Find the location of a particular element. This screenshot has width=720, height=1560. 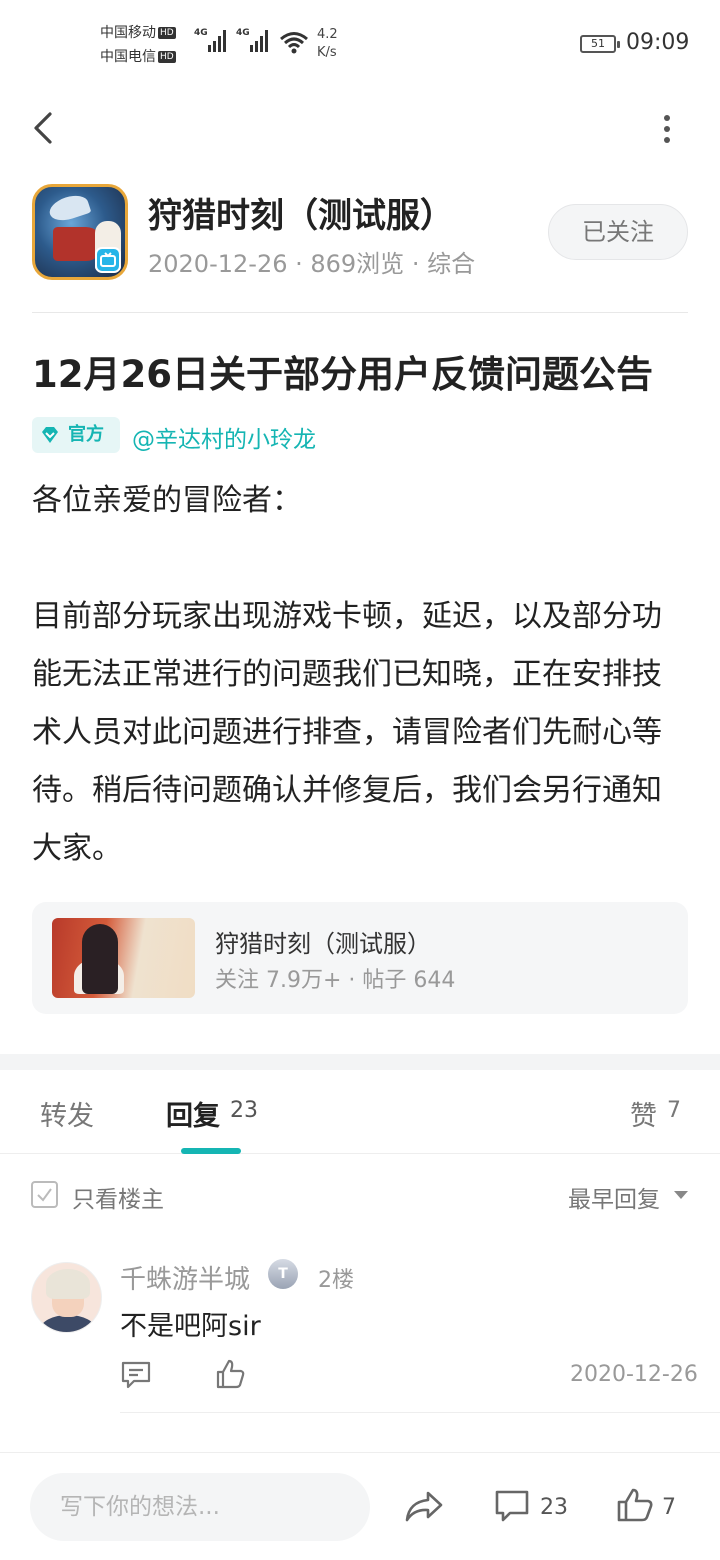

diamond-icon is located at coordinates (50, 435).